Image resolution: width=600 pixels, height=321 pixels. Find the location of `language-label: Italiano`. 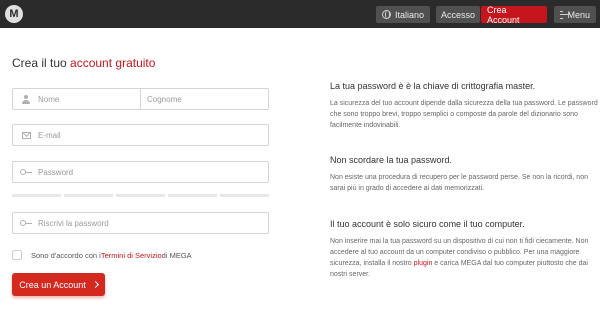

language-label: Italiano is located at coordinates (409, 14).